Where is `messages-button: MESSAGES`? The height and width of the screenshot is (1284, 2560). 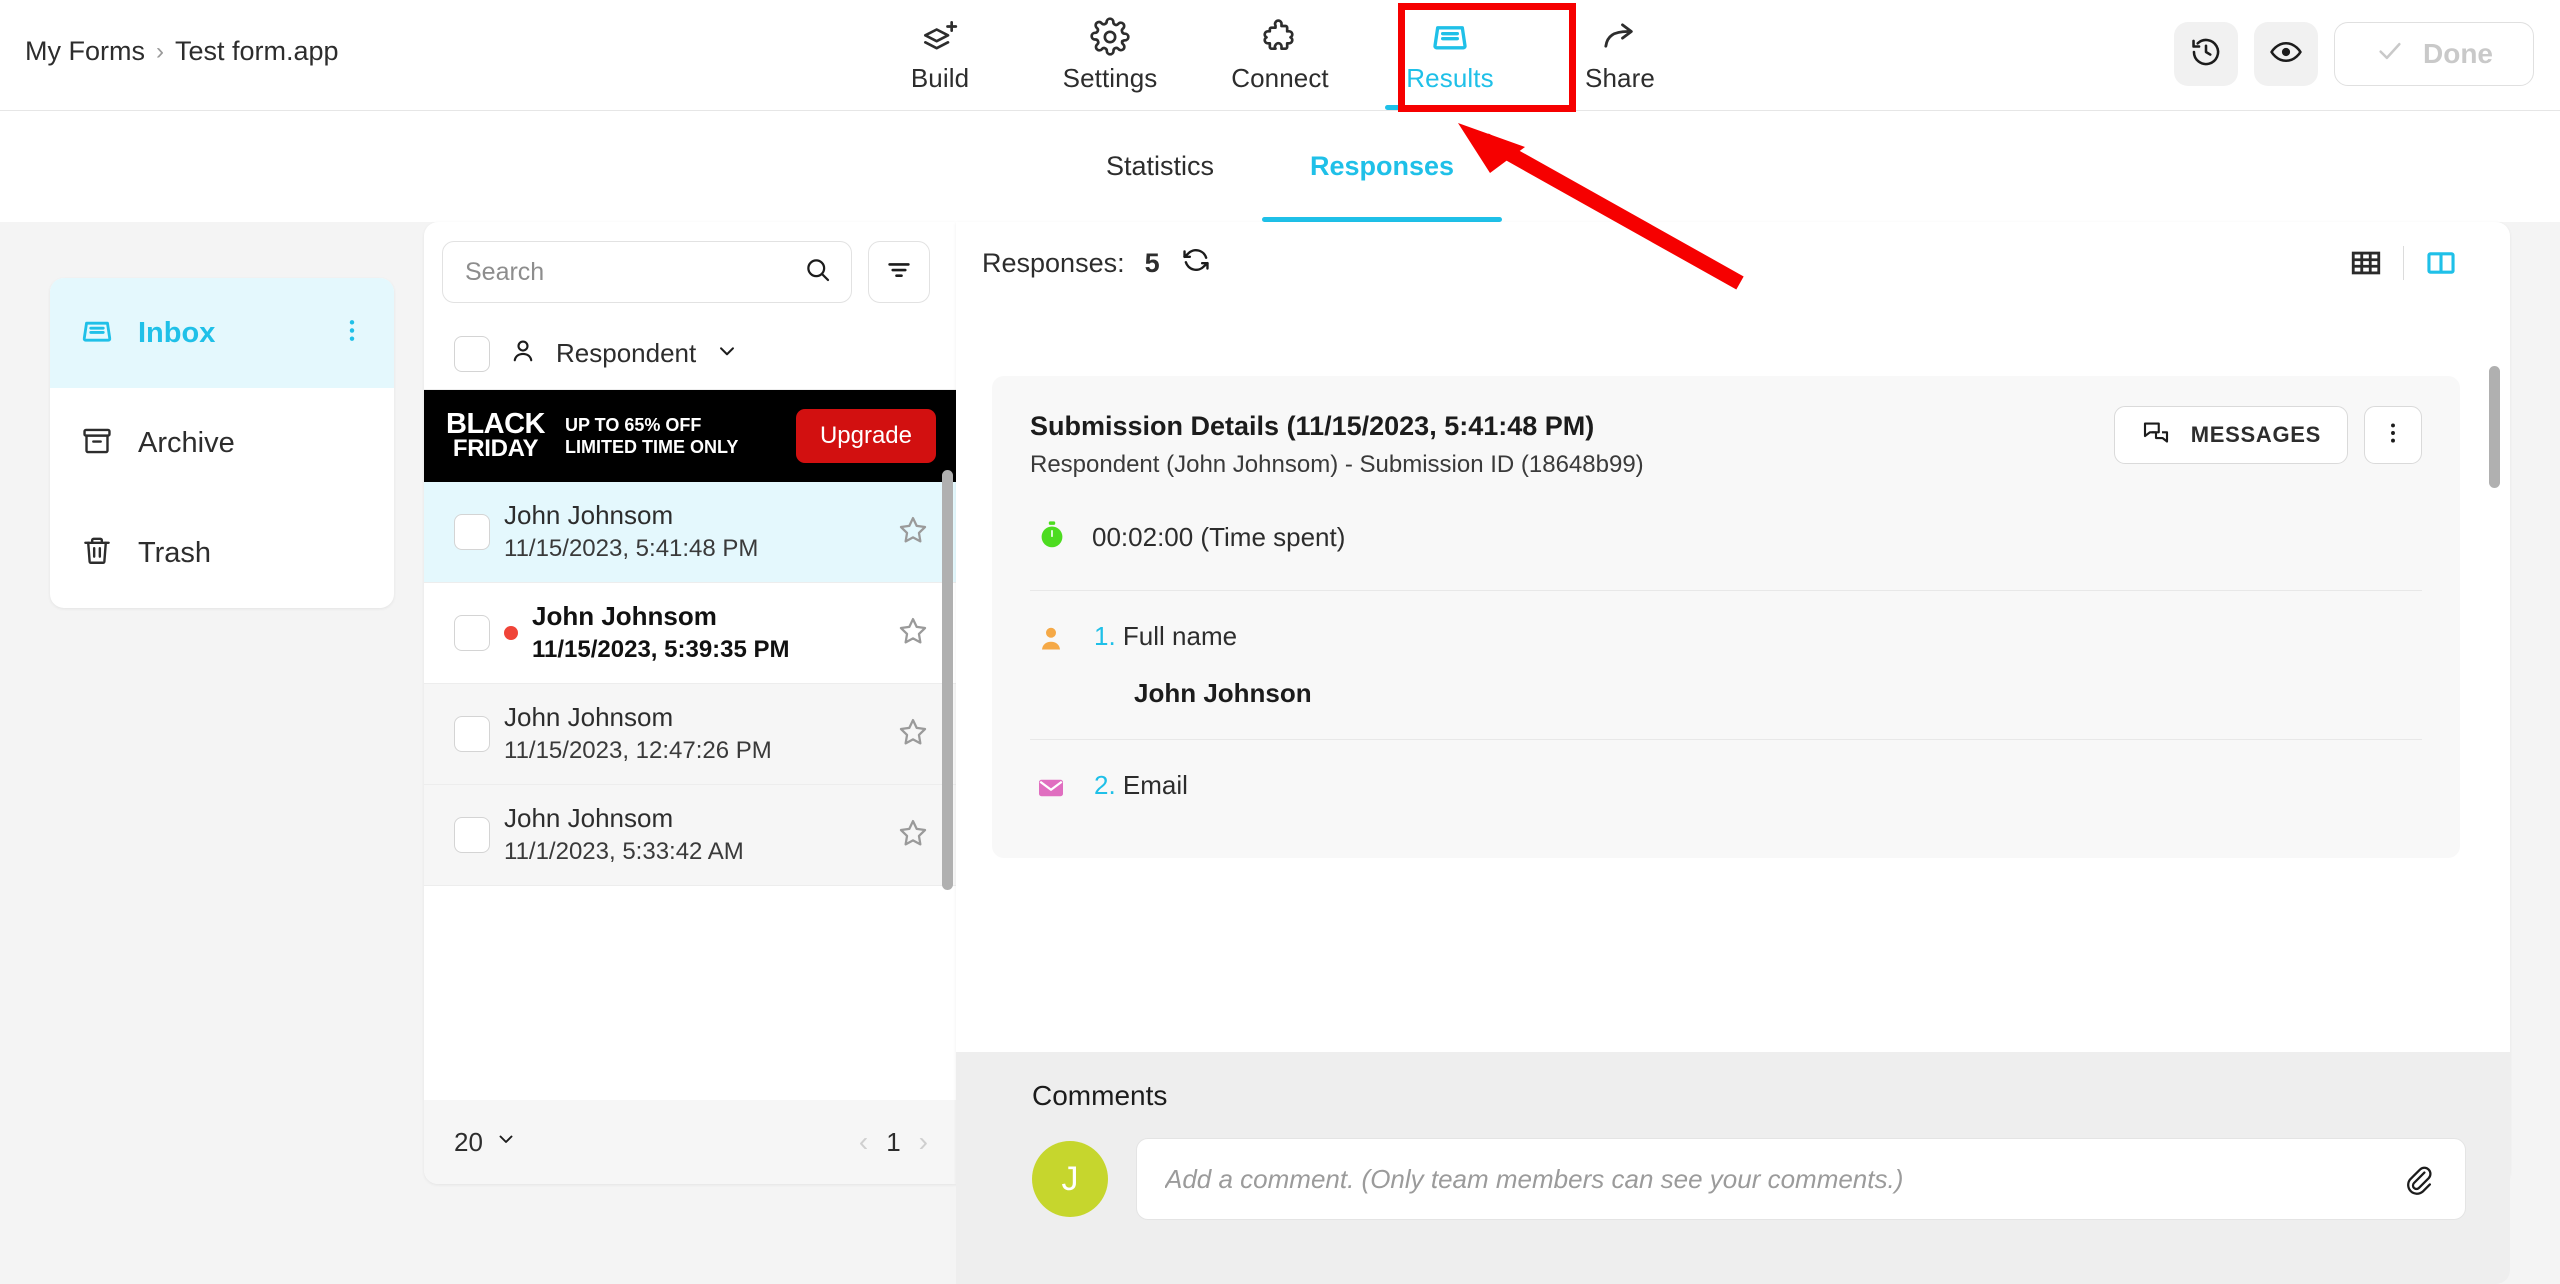 messages-button: MESSAGES is located at coordinates (2230, 435).